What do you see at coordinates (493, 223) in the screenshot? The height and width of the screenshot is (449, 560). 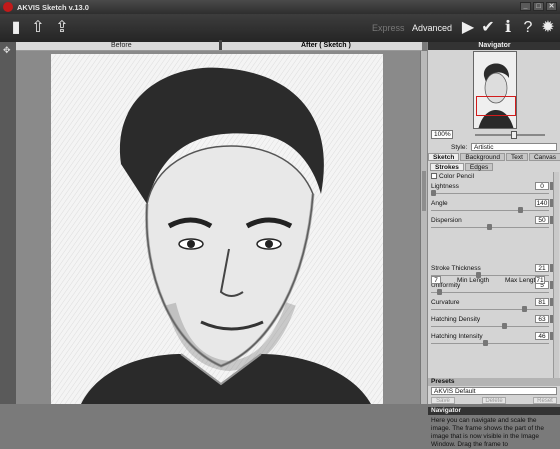 I see `param-dispersion: Dispersion 50` at bounding box center [493, 223].